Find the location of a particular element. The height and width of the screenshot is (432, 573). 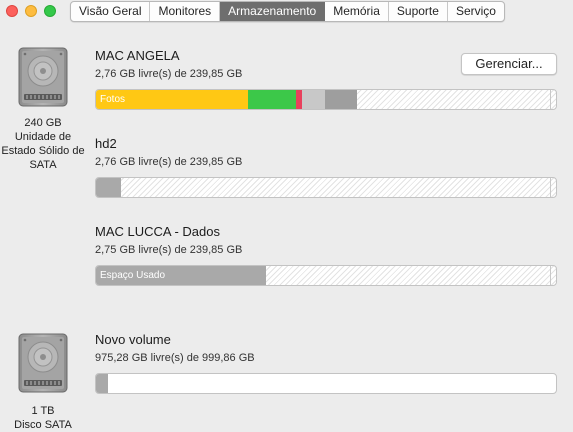

storage-usage-bar: Fotos is located at coordinates (326, 99).